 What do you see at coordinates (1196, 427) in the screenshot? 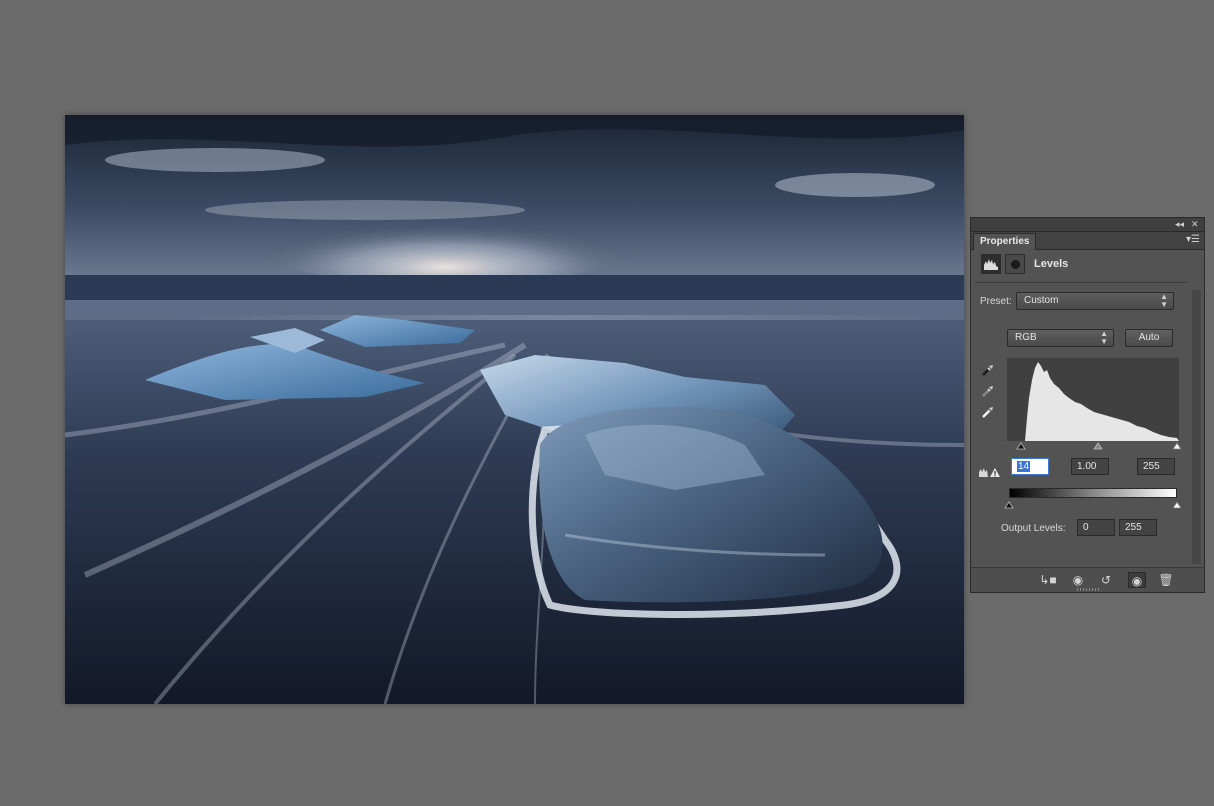
I see `panel-scrollbar` at bounding box center [1196, 427].